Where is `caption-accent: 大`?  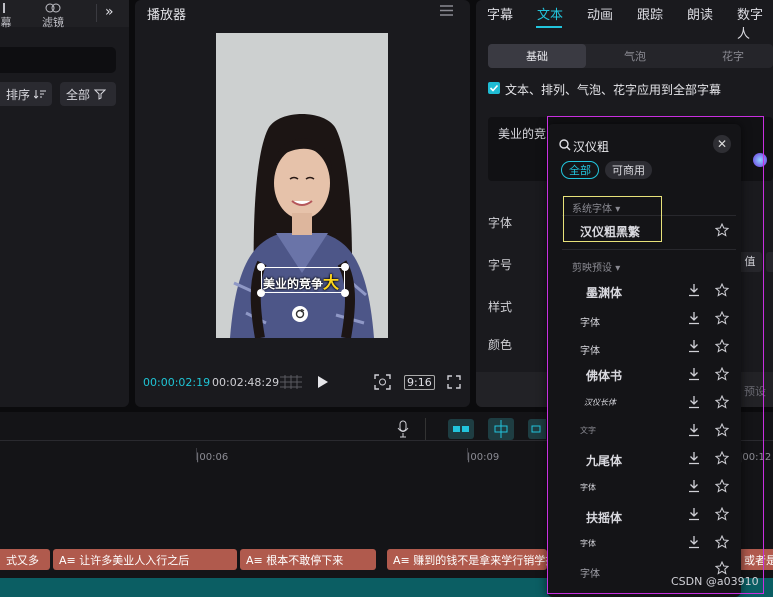 caption-accent: 大 is located at coordinates (331, 282).